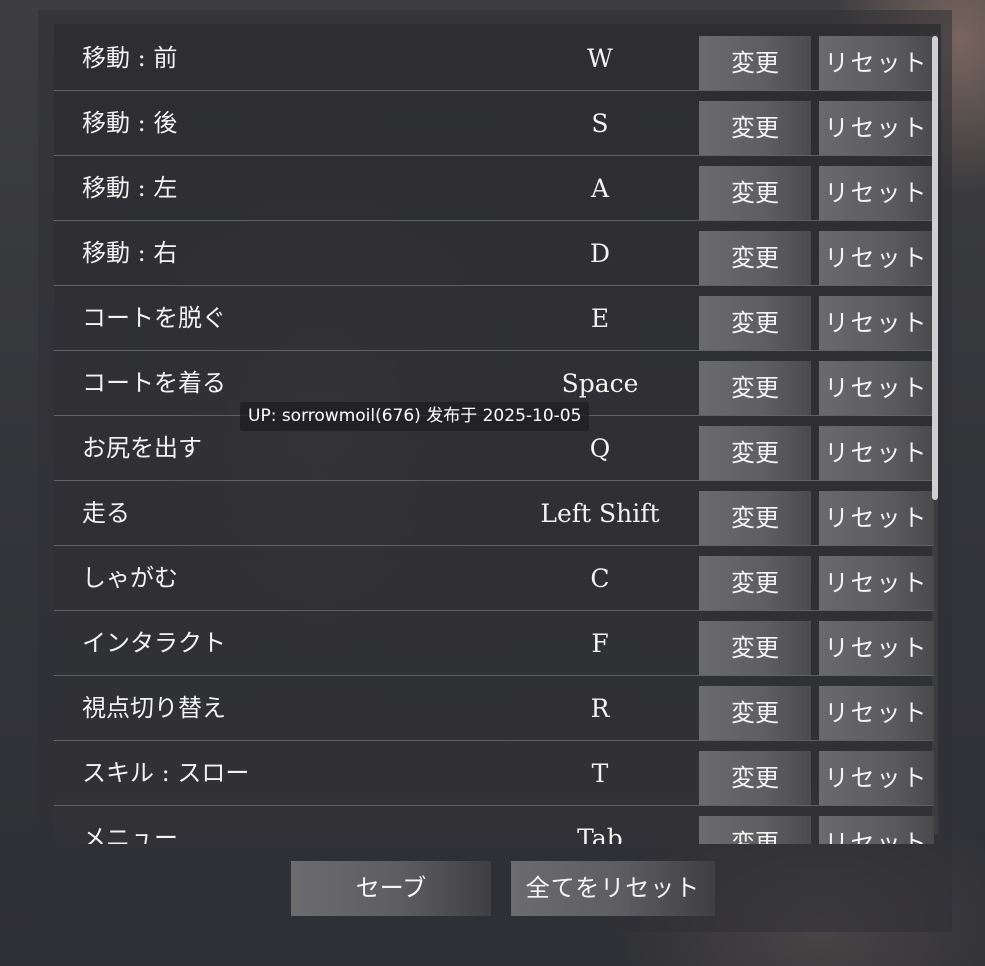 Image resolution: width=985 pixels, height=966 pixels. I want to click on action-label: 移動 : 左, so click(130, 188).